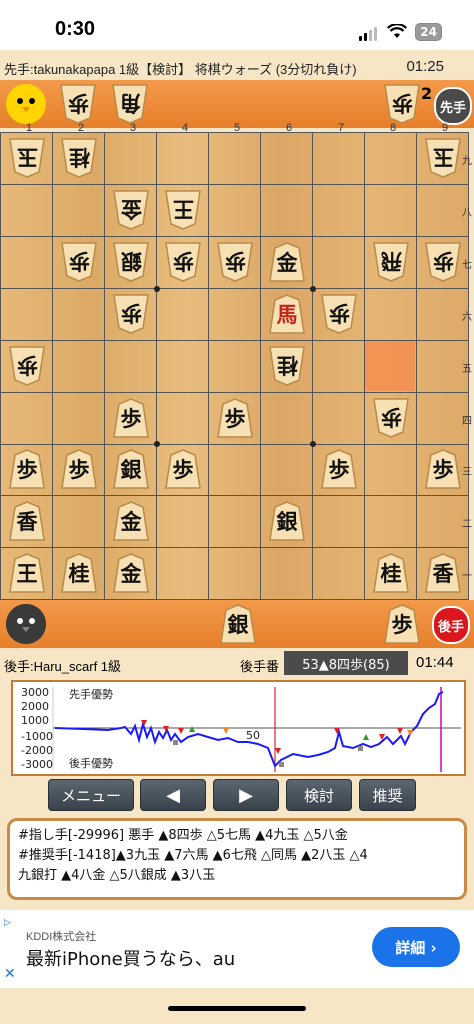  I want to click on sente-avatar, so click(26, 104).